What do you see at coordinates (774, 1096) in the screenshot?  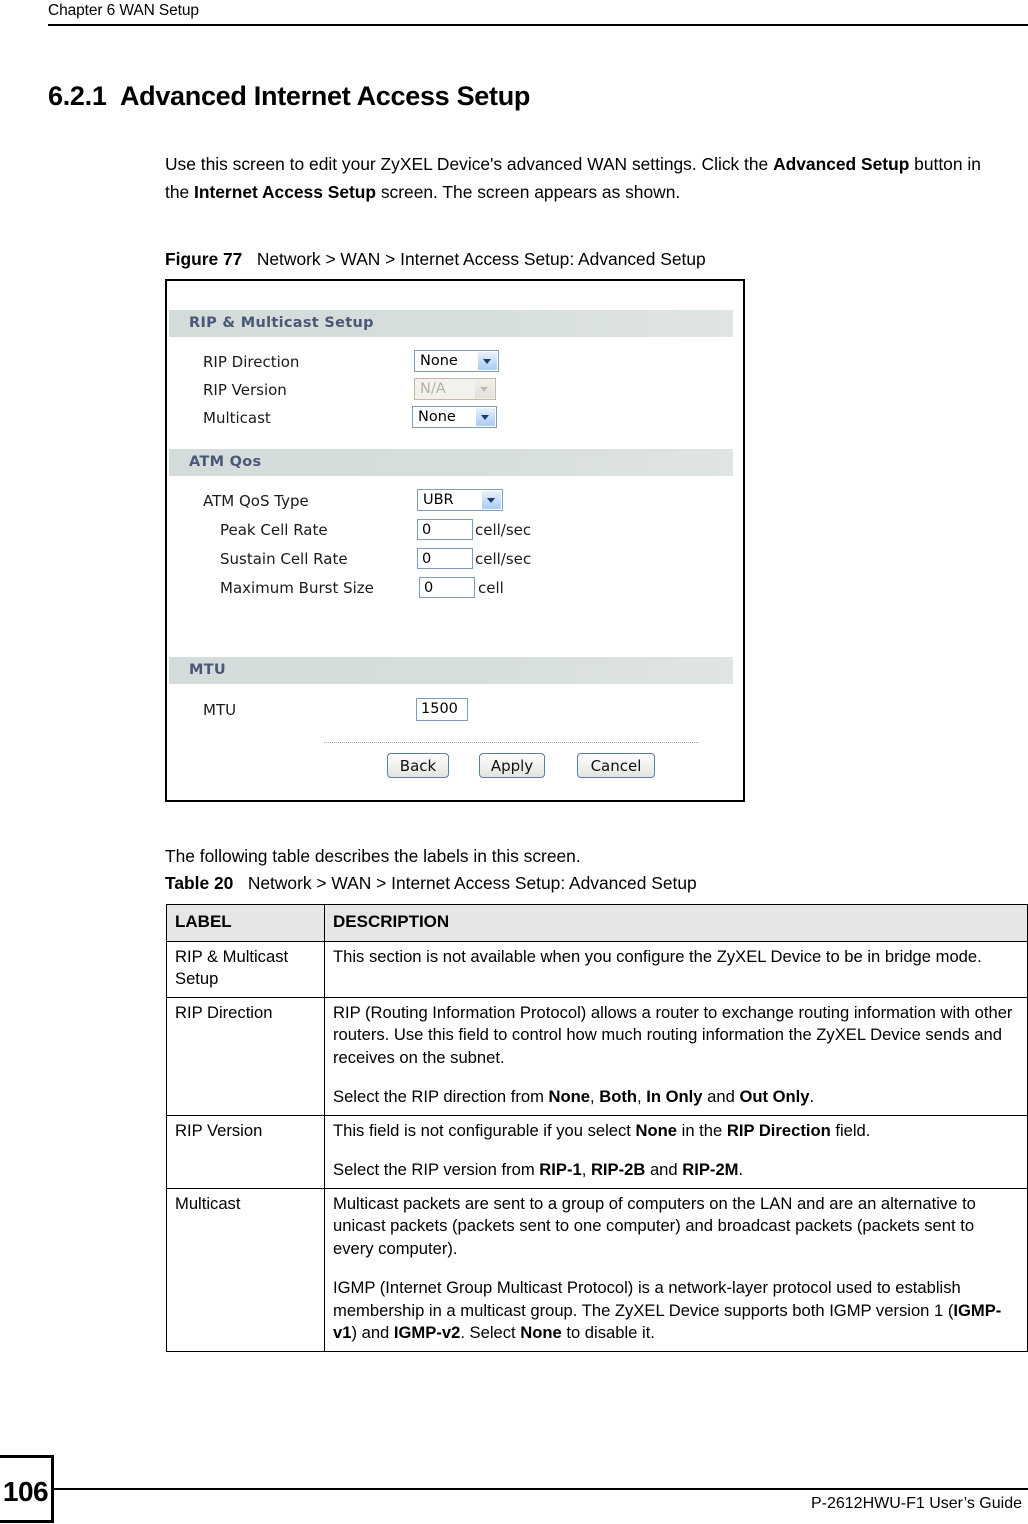 I see `desc-bold-out-only: Out Only` at bounding box center [774, 1096].